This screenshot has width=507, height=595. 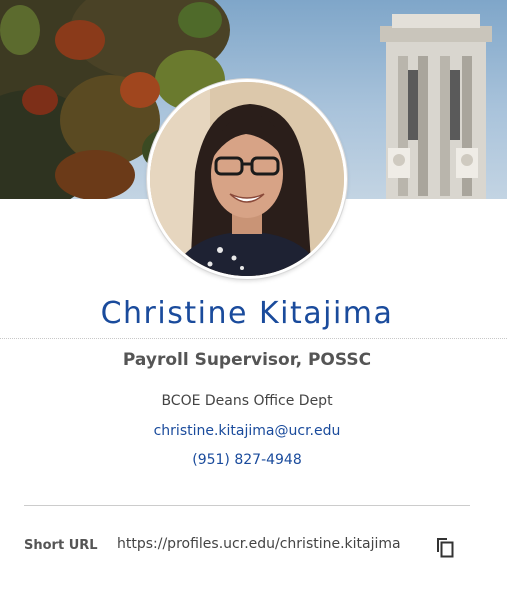 I want to click on profile-name: Christine Kitajima, so click(x=247, y=313).